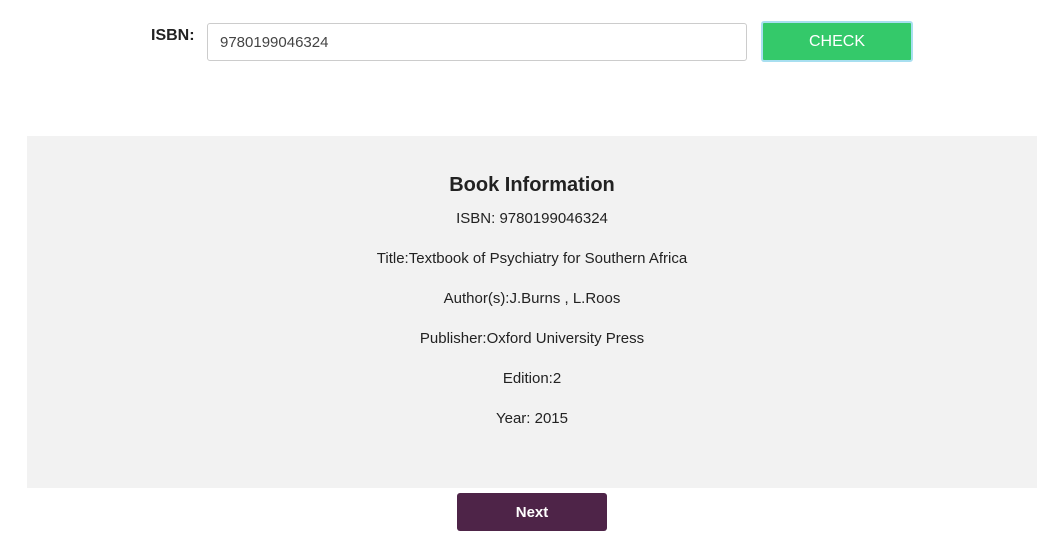 The height and width of the screenshot is (556, 1057). I want to click on book-isbn: ISBN: 9780199046324, so click(532, 218).